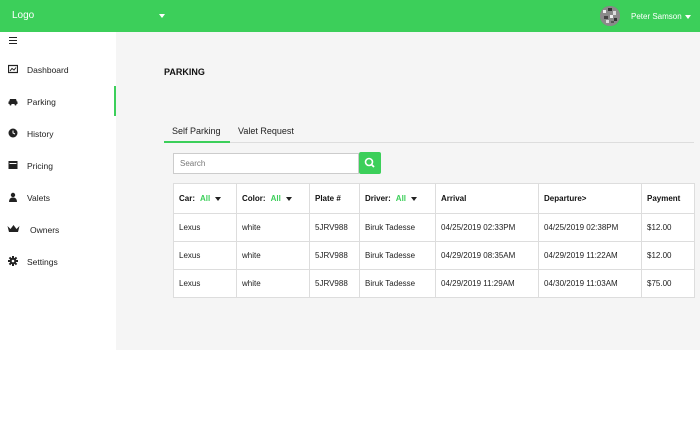  I want to click on cell-arrival: 04/29/2019 11:29AM, so click(487, 283).